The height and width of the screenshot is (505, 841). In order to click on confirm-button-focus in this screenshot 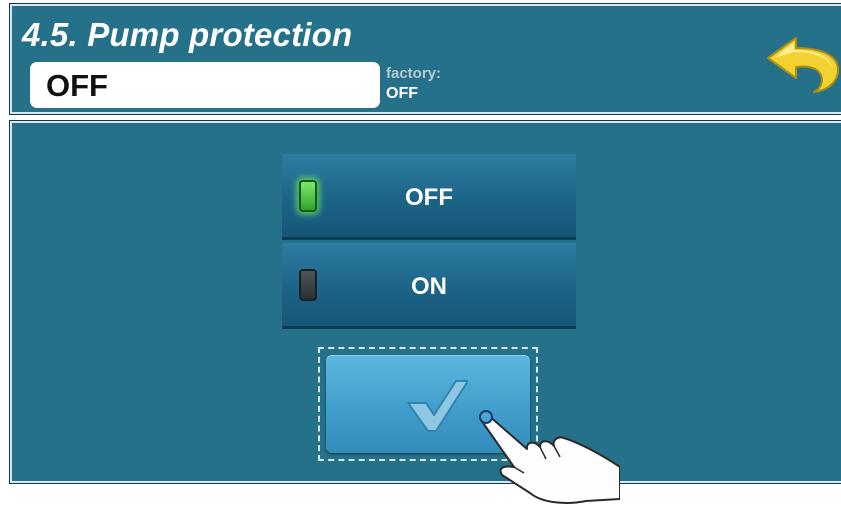, I will do `click(428, 404)`.